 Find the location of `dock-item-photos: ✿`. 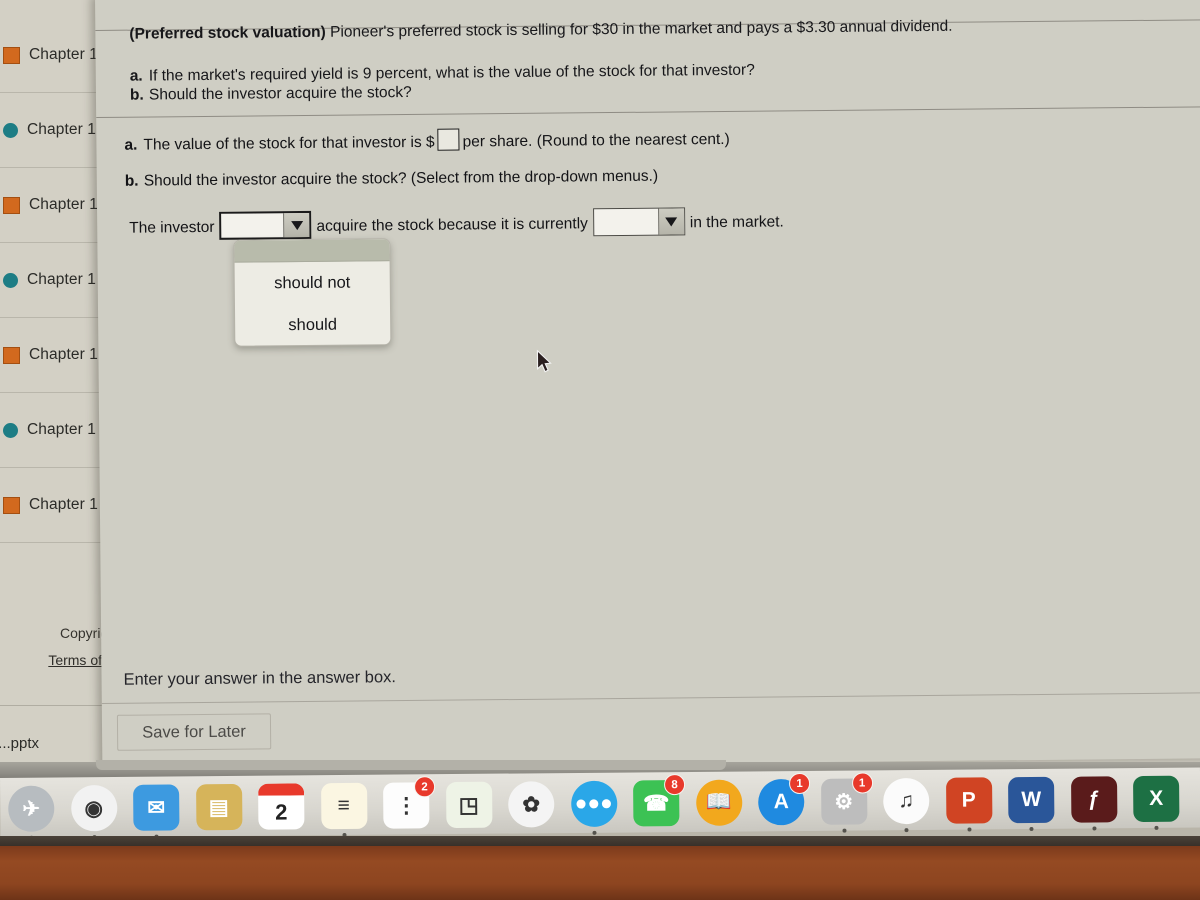

dock-item-photos: ✿ is located at coordinates (531, 804).